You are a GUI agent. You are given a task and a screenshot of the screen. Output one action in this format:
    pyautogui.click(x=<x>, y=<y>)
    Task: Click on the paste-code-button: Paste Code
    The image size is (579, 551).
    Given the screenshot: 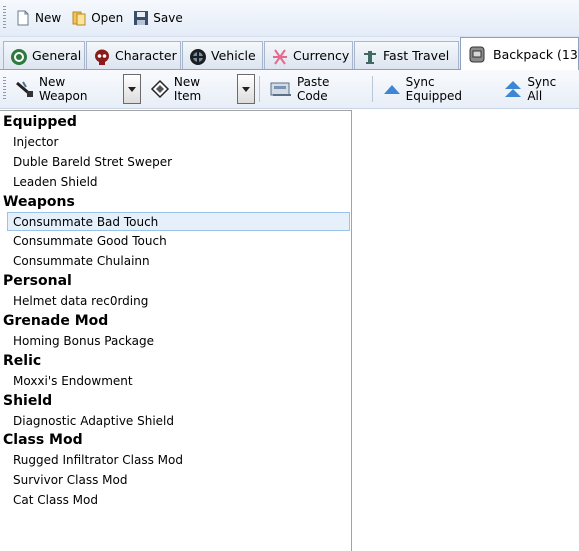 What is the action you would take?
    pyautogui.click(x=316, y=89)
    